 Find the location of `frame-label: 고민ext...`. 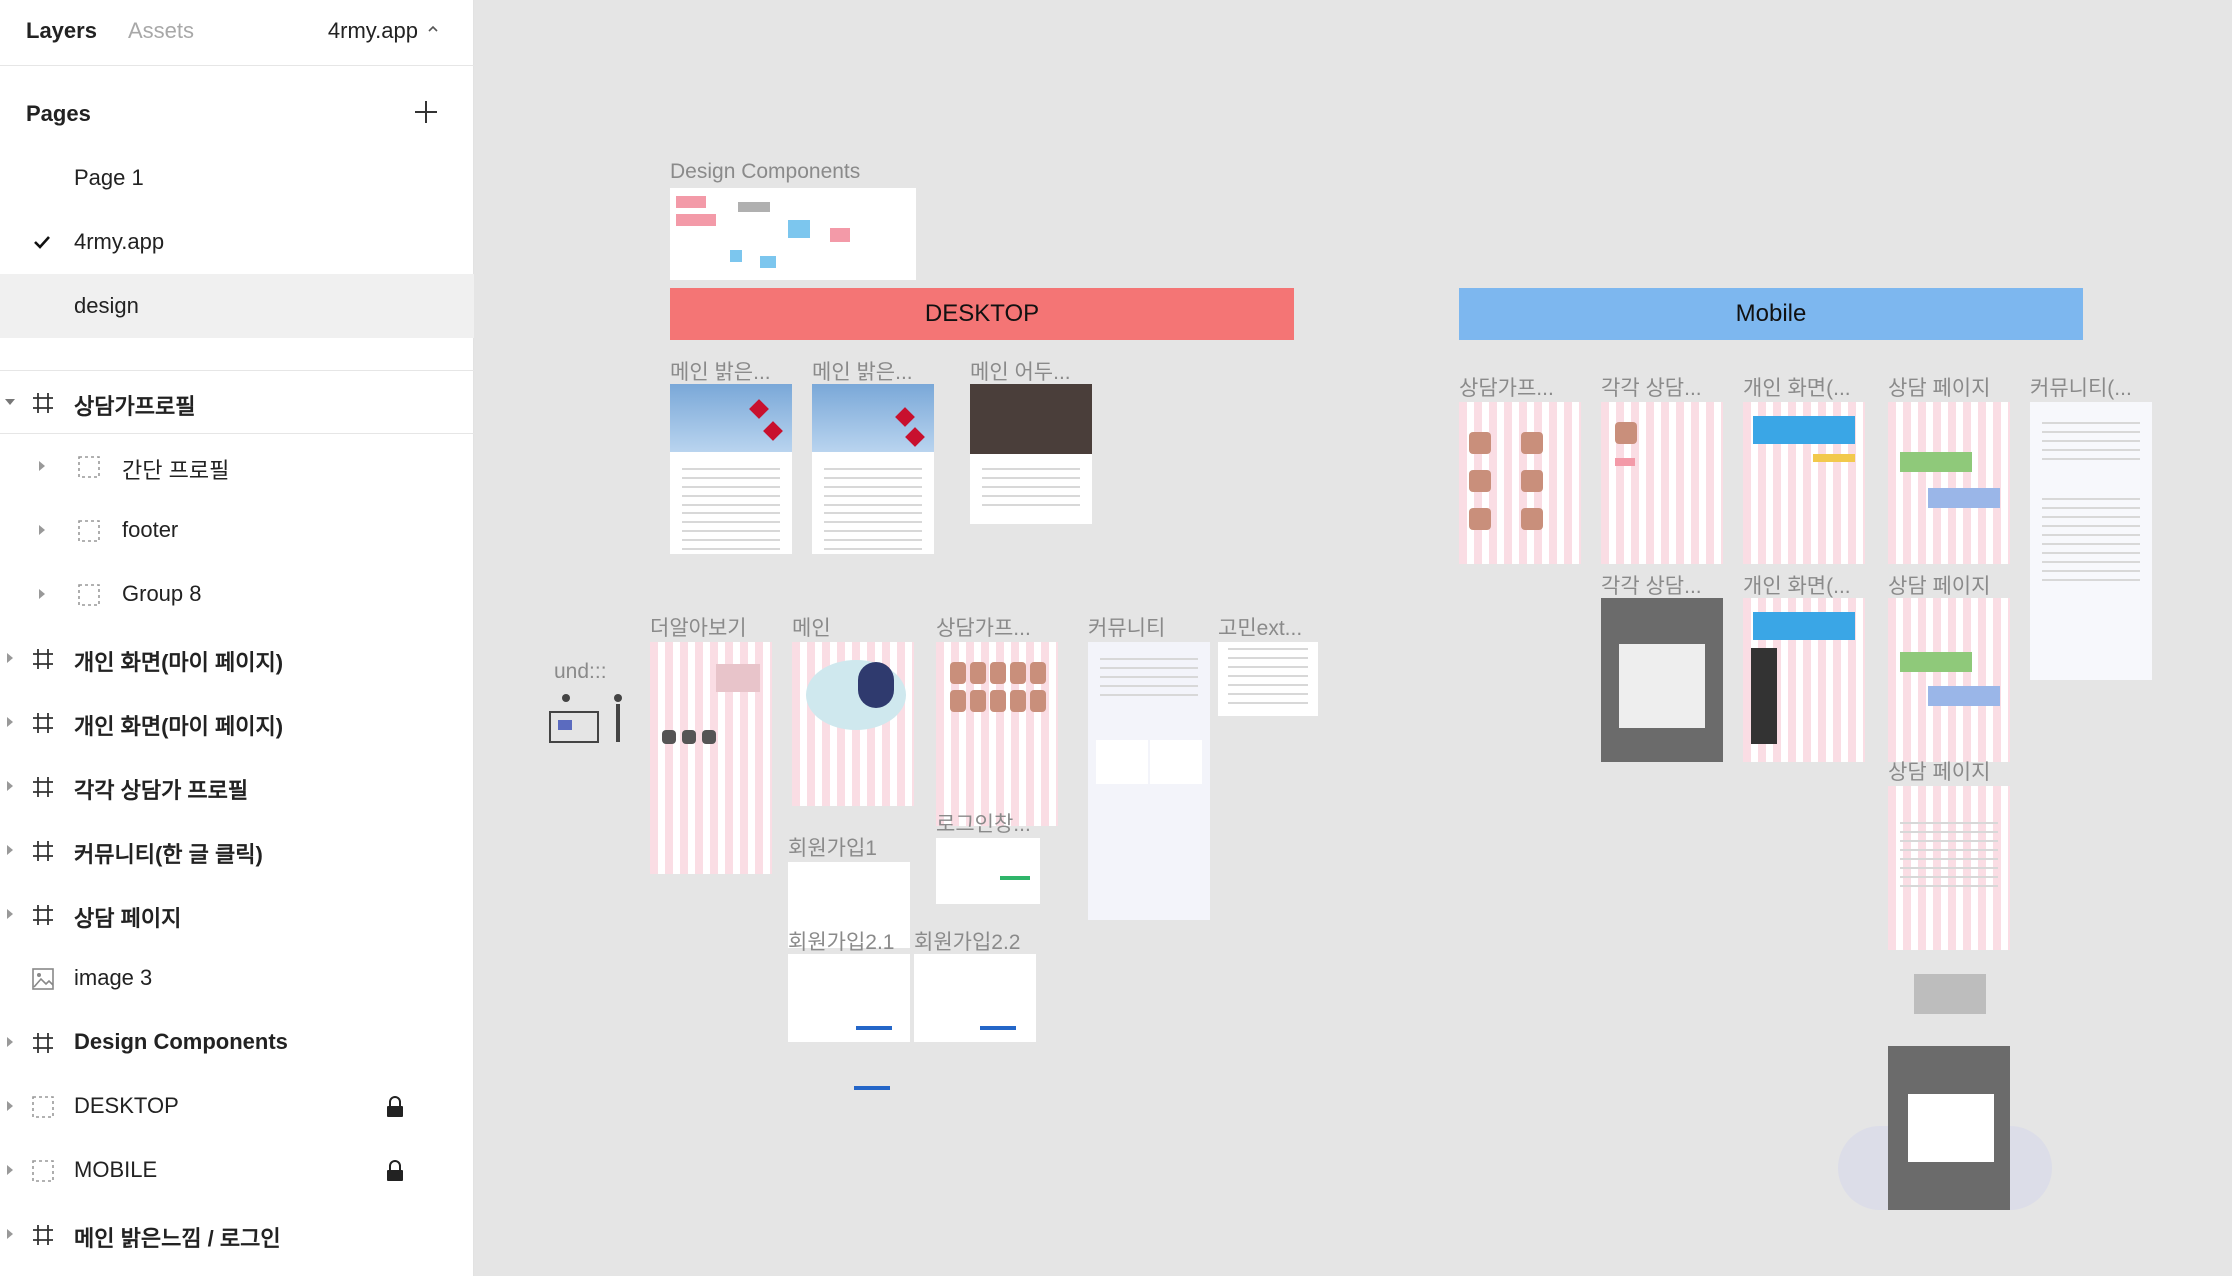

frame-label: 고민ext... is located at coordinates (1260, 627).